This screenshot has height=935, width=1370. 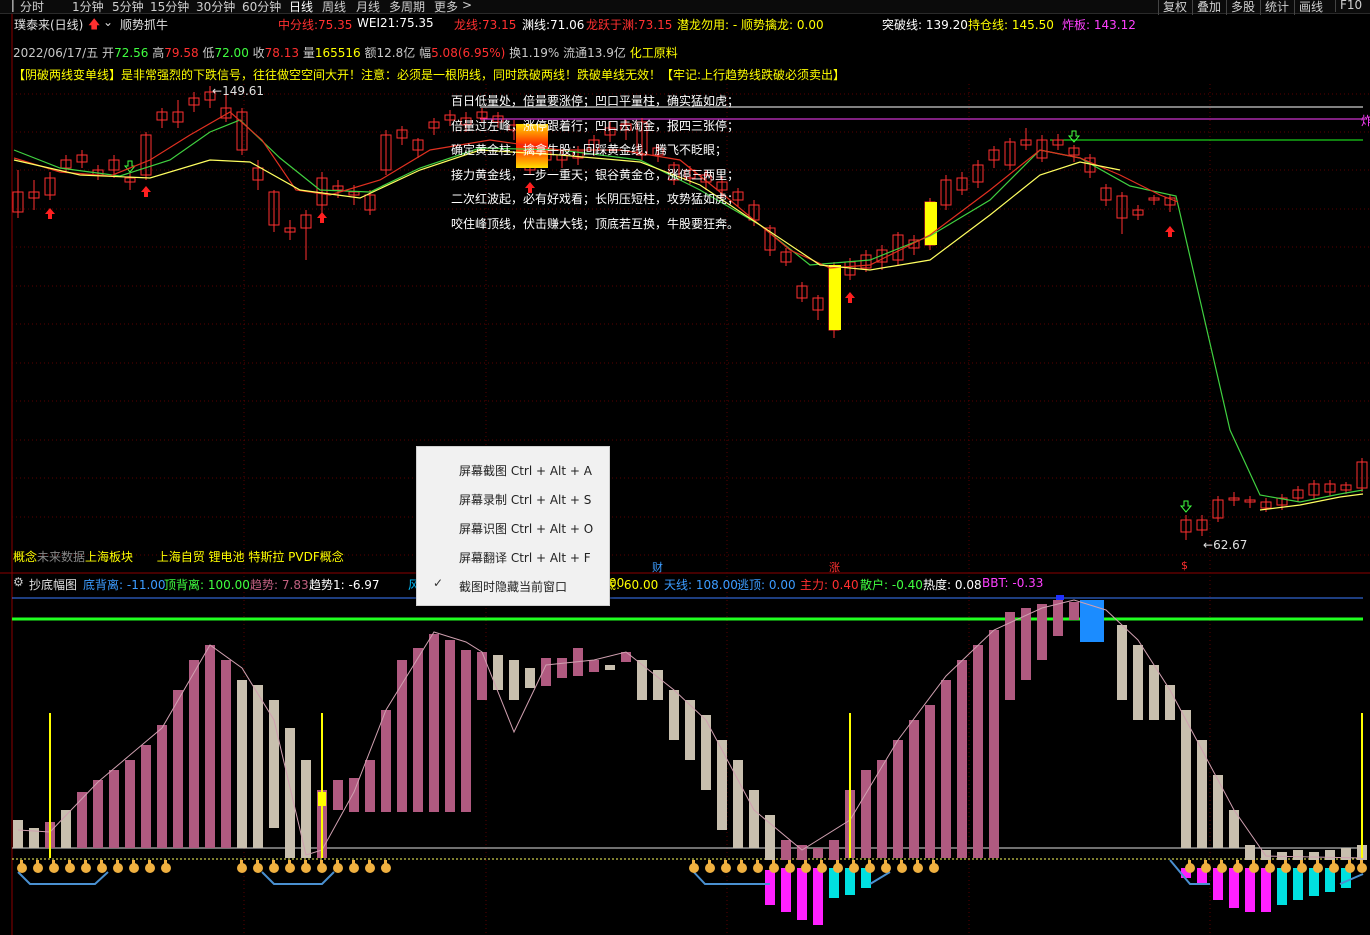 I want to click on sub-item-bottom-div: 底背离: -11.00, so click(x=124, y=585).